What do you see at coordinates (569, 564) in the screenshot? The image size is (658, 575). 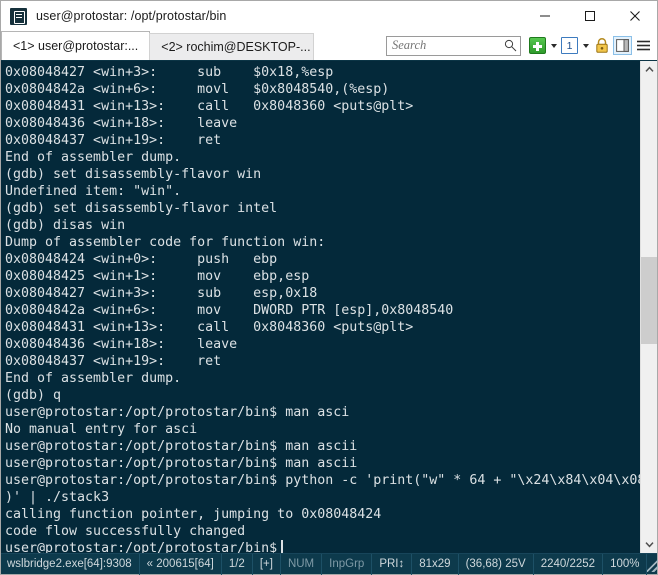 I see `status-buffer: 2240/2252` at bounding box center [569, 564].